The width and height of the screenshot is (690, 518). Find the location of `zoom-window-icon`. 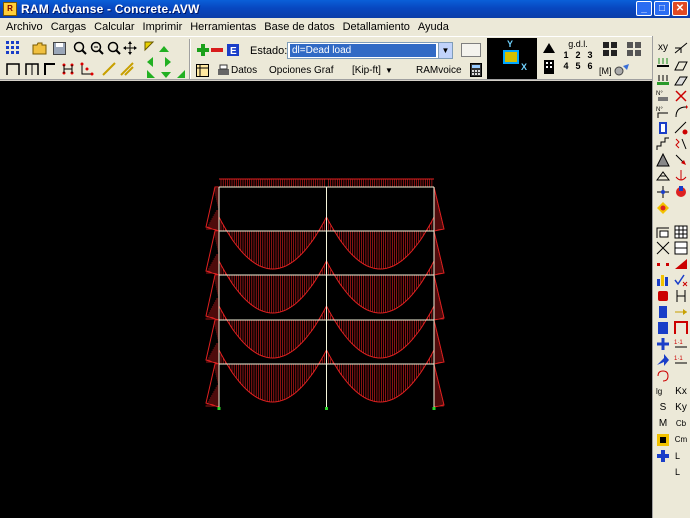

zoom-window-icon is located at coordinates (97, 48).